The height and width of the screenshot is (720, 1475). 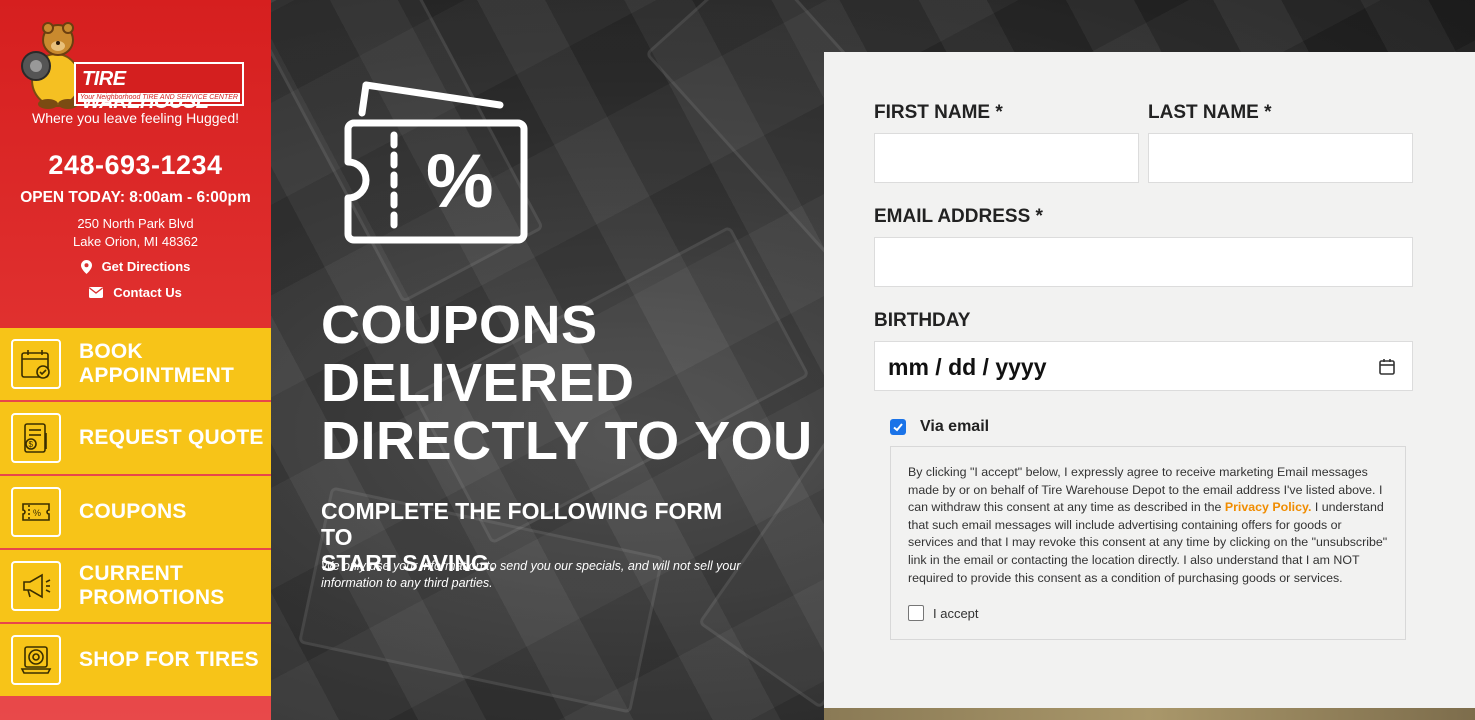 What do you see at coordinates (133, 511) in the screenshot?
I see `nav-label: COUPONS` at bounding box center [133, 511].